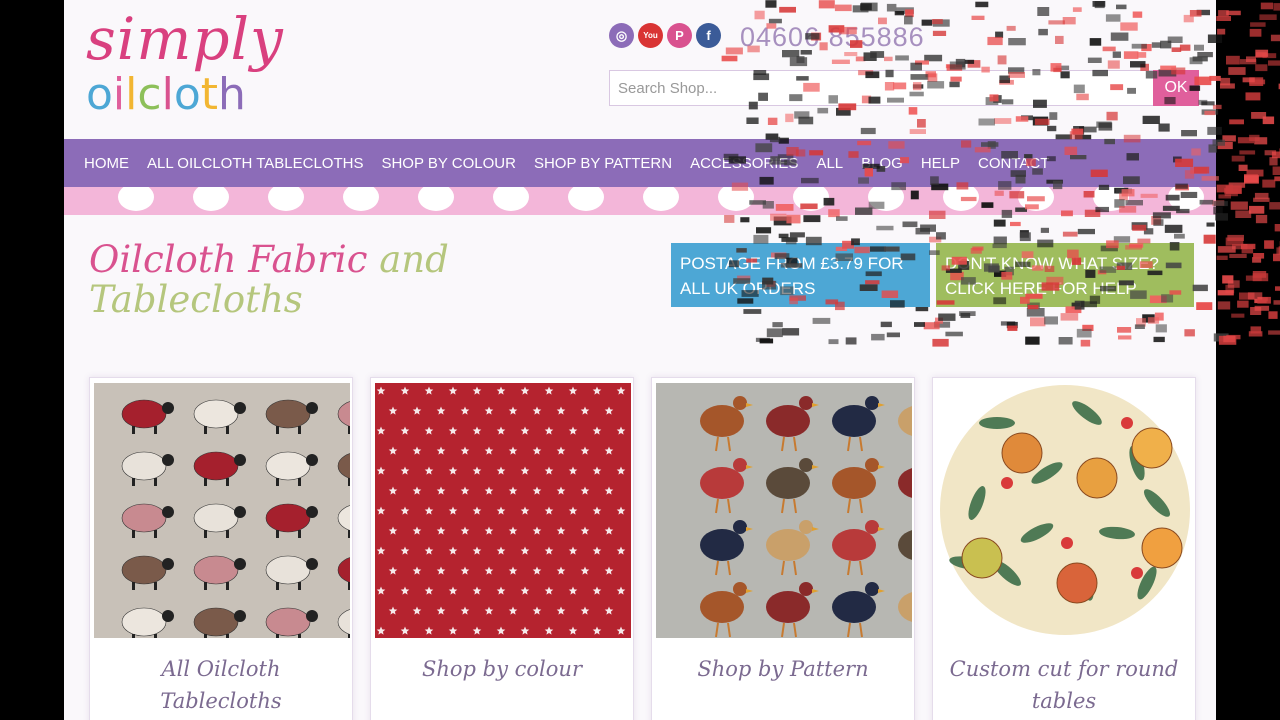  Describe the element at coordinates (185, 39) in the screenshot. I see `logo-word-simply: simply` at that location.